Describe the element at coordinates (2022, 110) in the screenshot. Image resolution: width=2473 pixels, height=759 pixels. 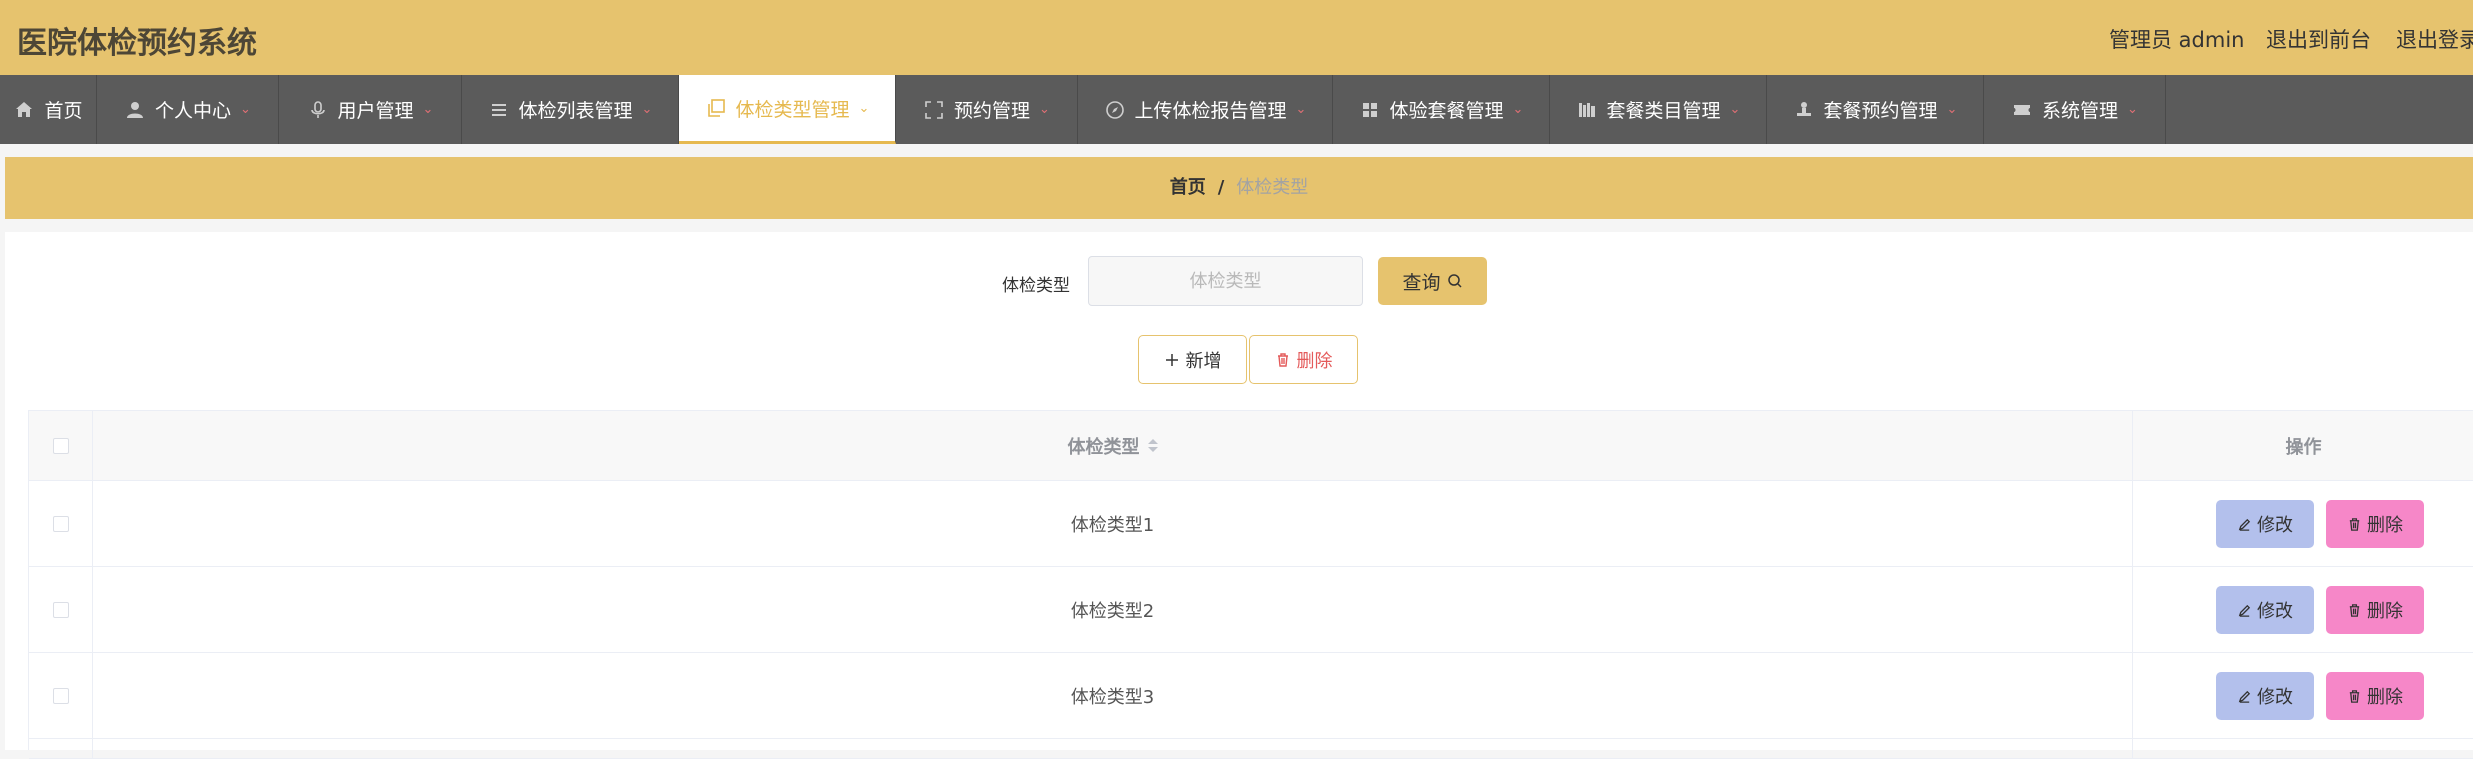
I see `ticket-icon` at that location.